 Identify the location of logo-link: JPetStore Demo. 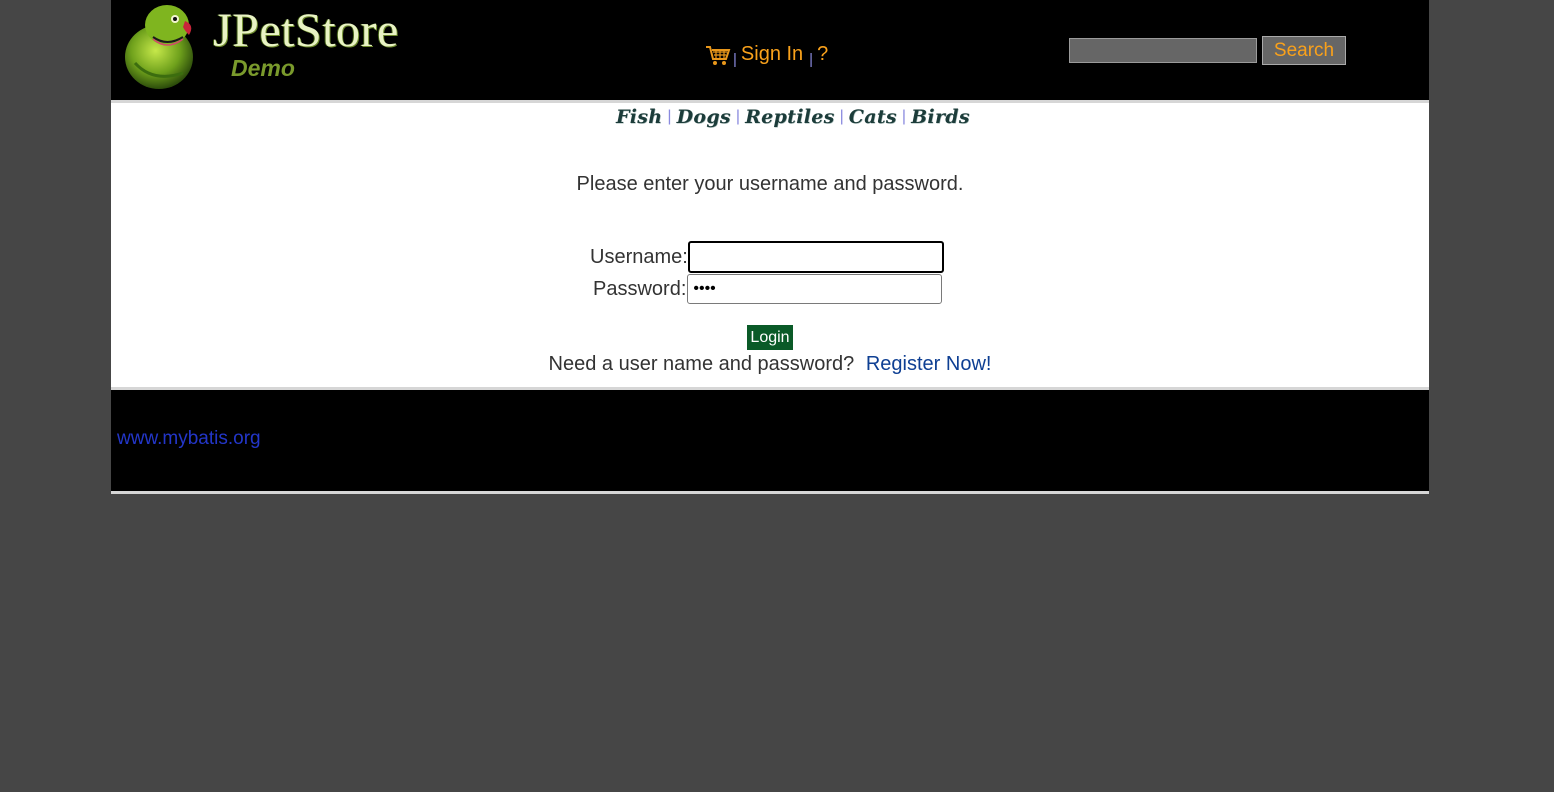
(283, 47).